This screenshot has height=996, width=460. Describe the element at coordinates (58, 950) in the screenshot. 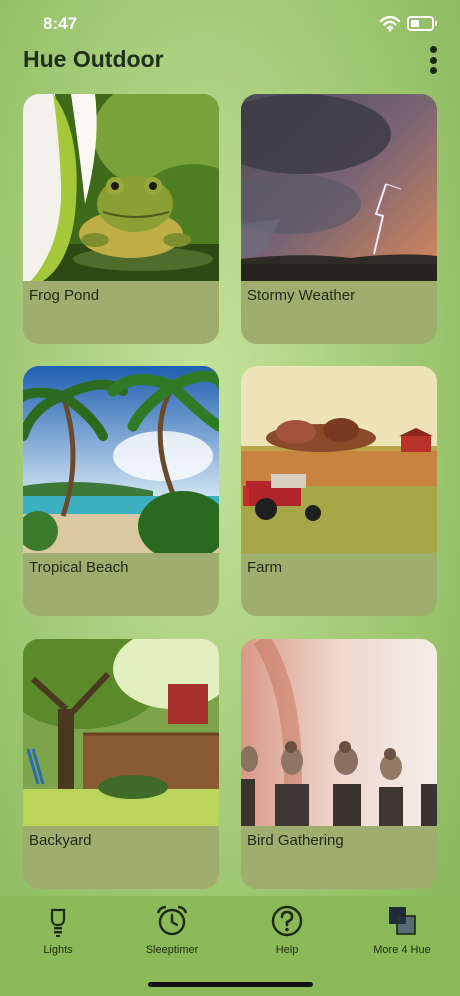

I see `tab-label: Lights` at that location.